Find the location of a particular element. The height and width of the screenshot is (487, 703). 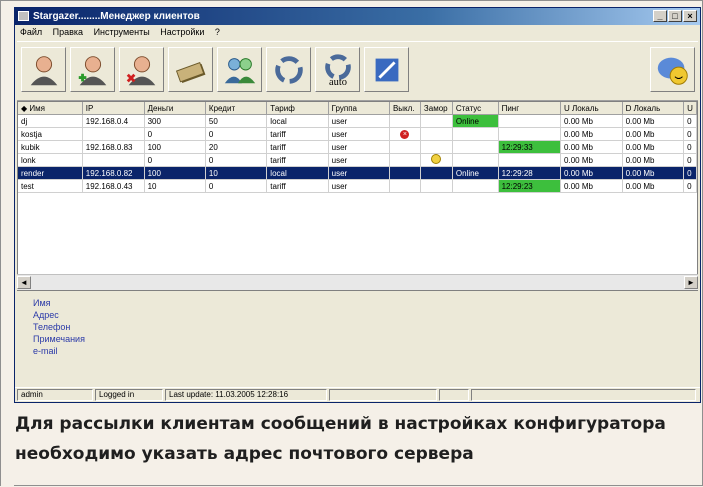

col-money: Деньги is located at coordinates (175, 108).